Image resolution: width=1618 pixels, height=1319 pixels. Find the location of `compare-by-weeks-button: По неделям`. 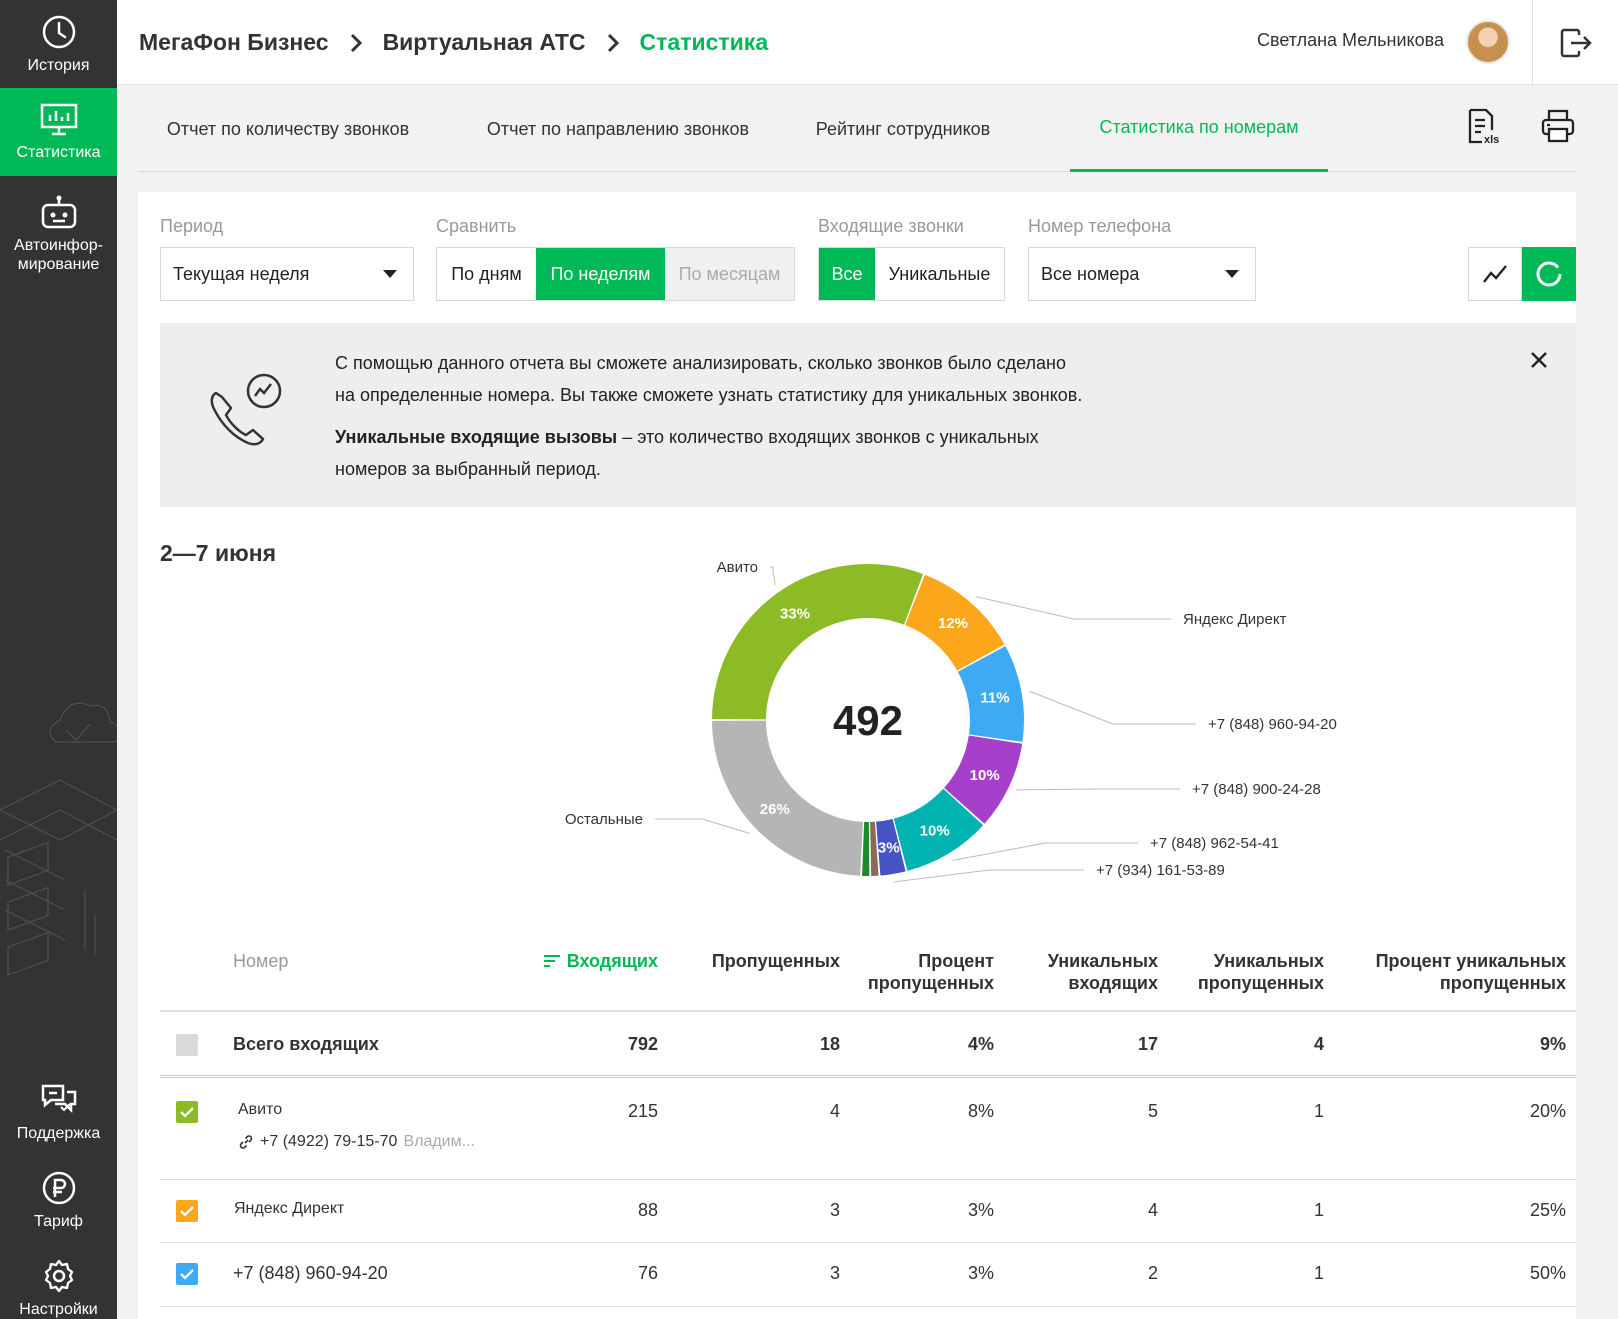

compare-by-weeks-button: По неделям is located at coordinates (600, 274).